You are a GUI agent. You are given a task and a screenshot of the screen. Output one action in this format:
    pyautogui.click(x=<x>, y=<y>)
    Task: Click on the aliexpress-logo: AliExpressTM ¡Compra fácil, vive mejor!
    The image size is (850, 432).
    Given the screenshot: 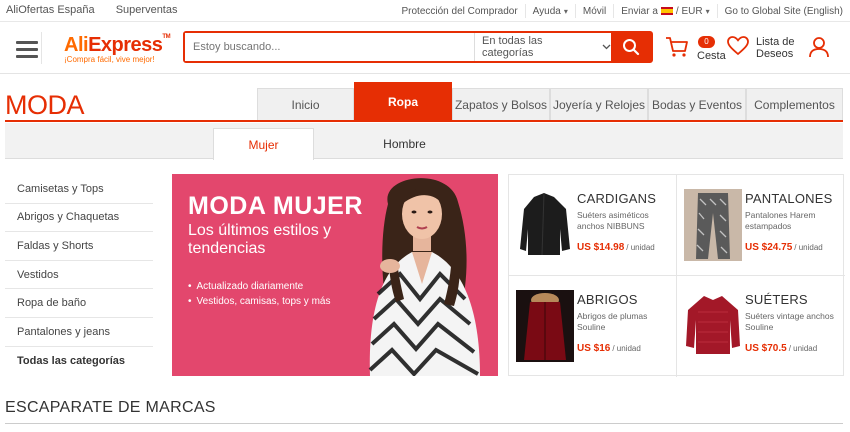 What is the action you would take?
    pyautogui.click(x=117, y=49)
    